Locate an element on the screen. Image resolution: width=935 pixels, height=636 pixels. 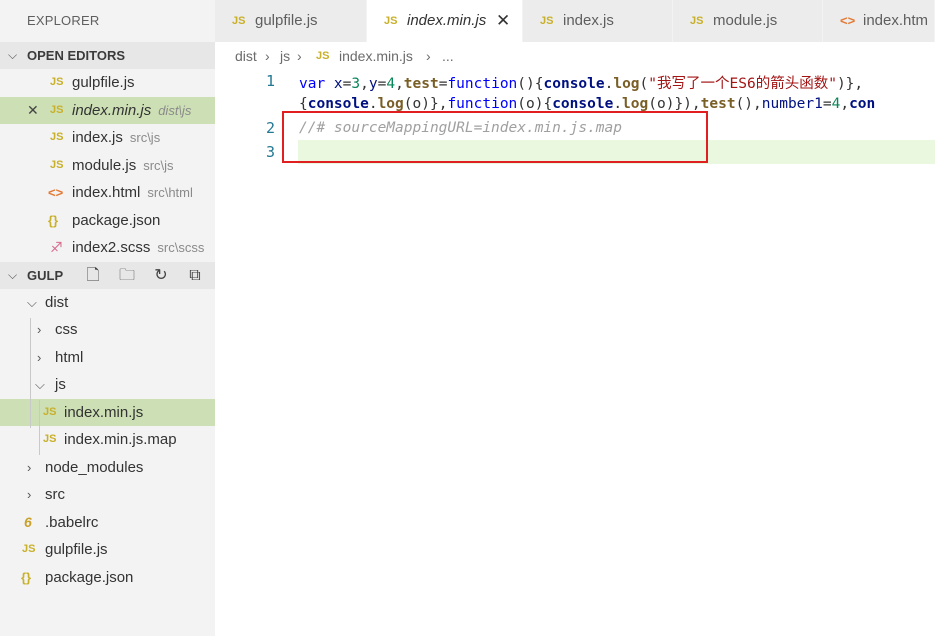
tree-file-selected: JS index.min.js is located at coordinates (107, 412).